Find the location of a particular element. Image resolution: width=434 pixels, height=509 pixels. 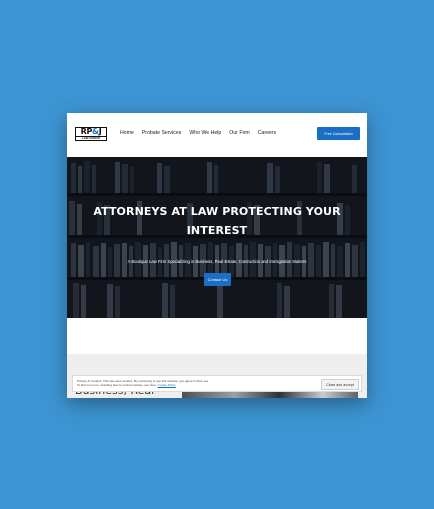

logo-subtitle: LAW GROUP is located at coordinates (91, 138).